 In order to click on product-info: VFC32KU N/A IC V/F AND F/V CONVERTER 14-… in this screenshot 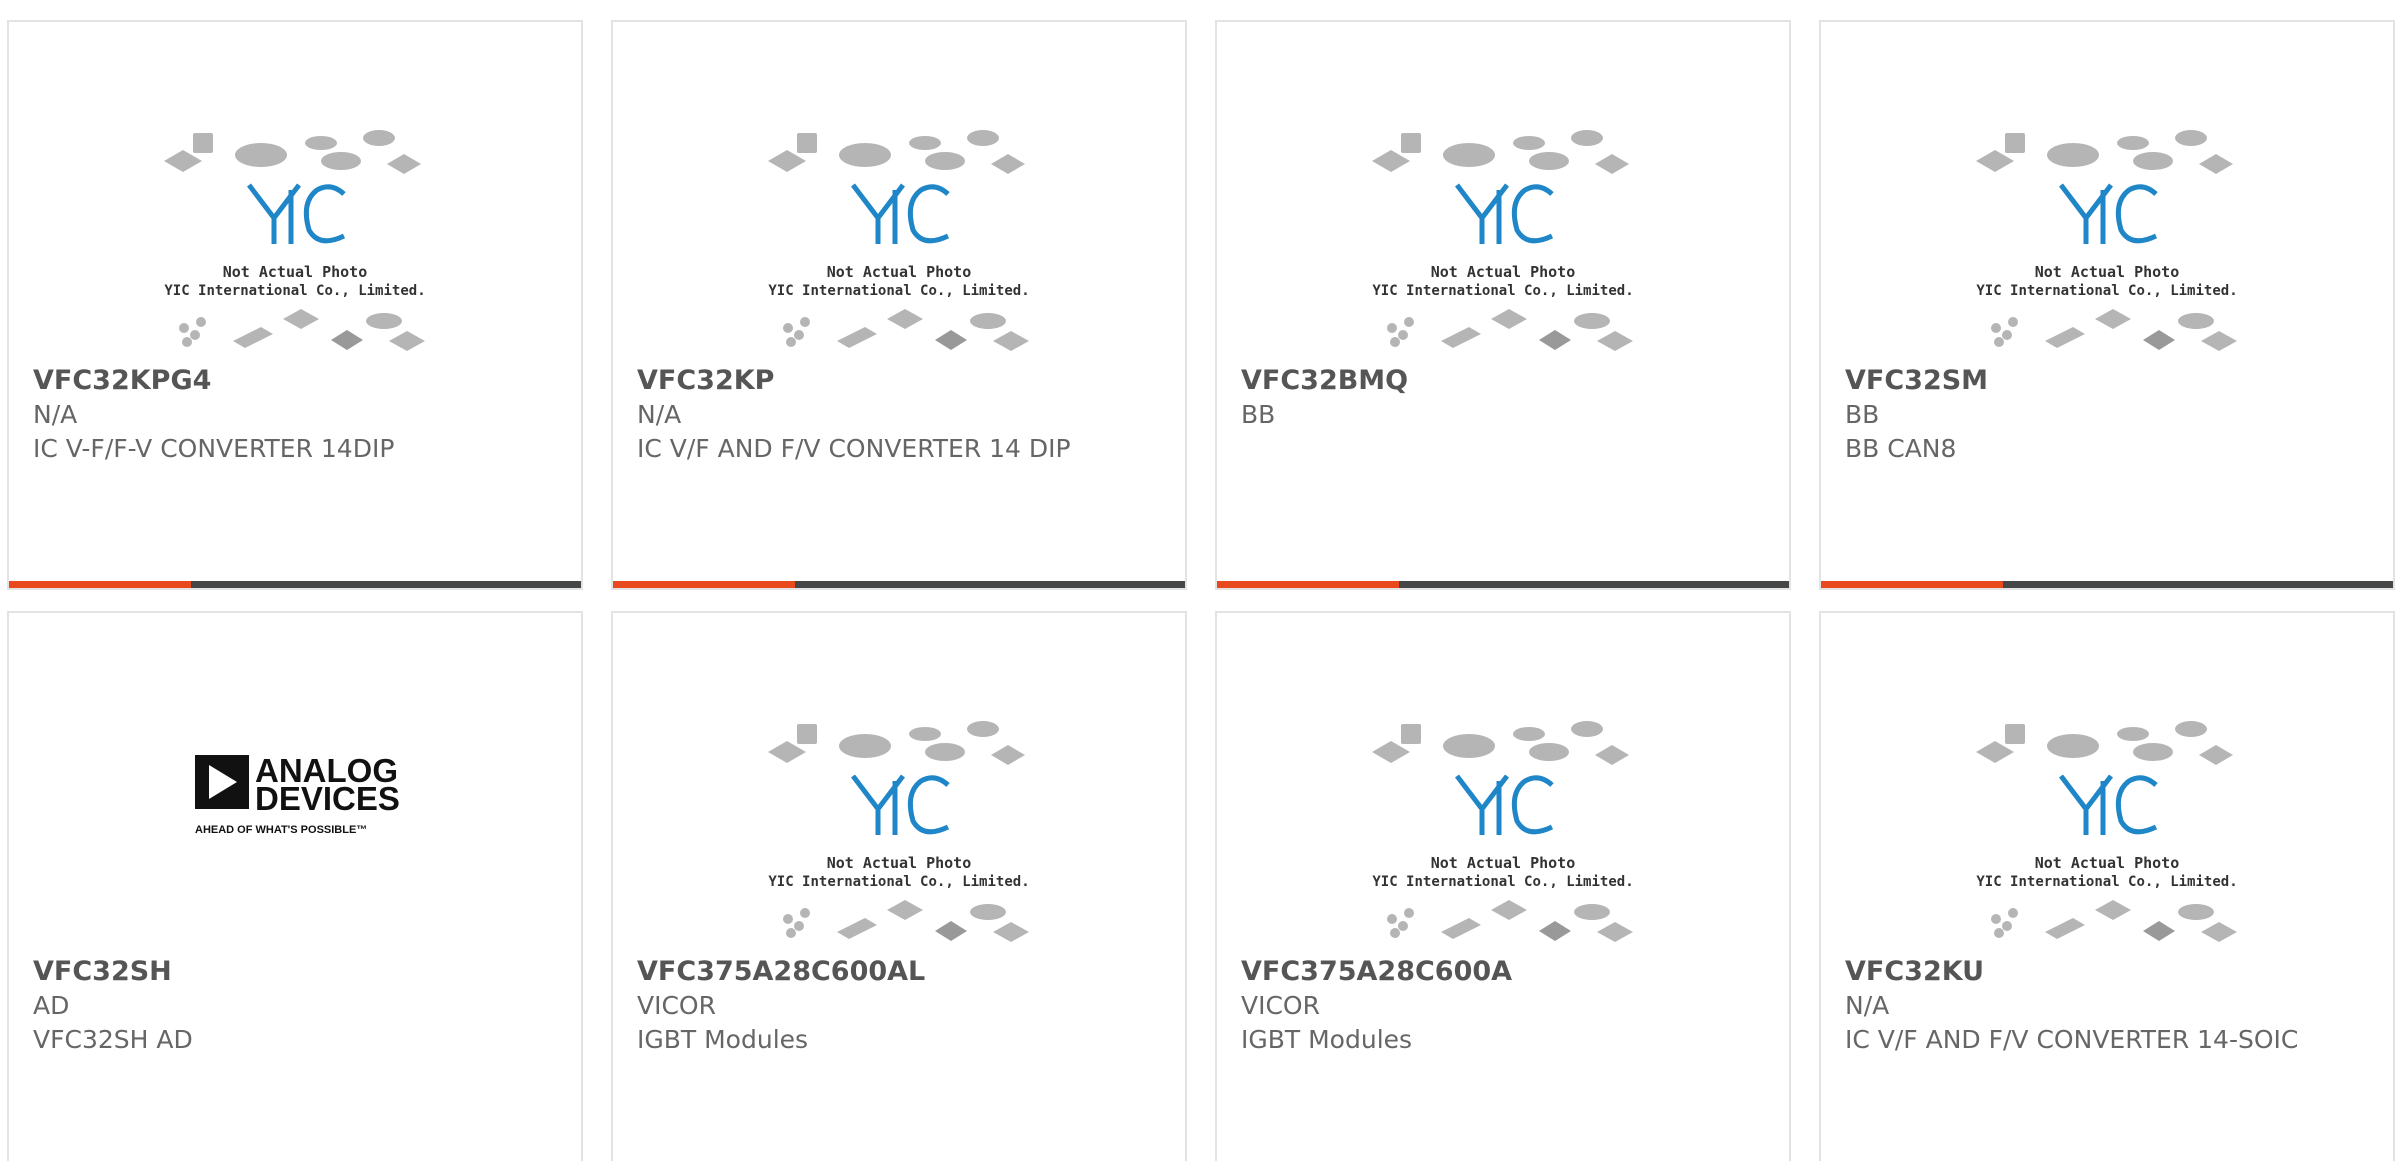, I will do `click(2080, 1006)`.